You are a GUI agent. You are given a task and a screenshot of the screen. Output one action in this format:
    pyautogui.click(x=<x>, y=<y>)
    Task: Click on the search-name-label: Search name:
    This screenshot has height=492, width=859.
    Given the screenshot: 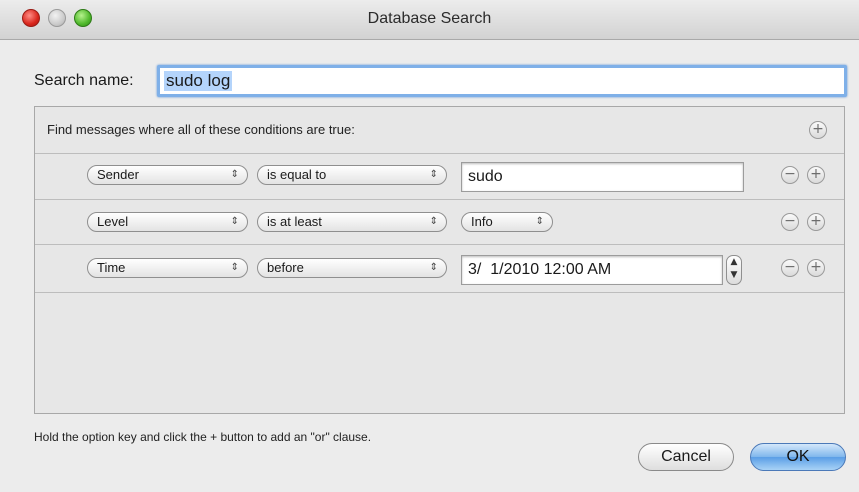 What is the action you would take?
    pyautogui.click(x=84, y=80)
    